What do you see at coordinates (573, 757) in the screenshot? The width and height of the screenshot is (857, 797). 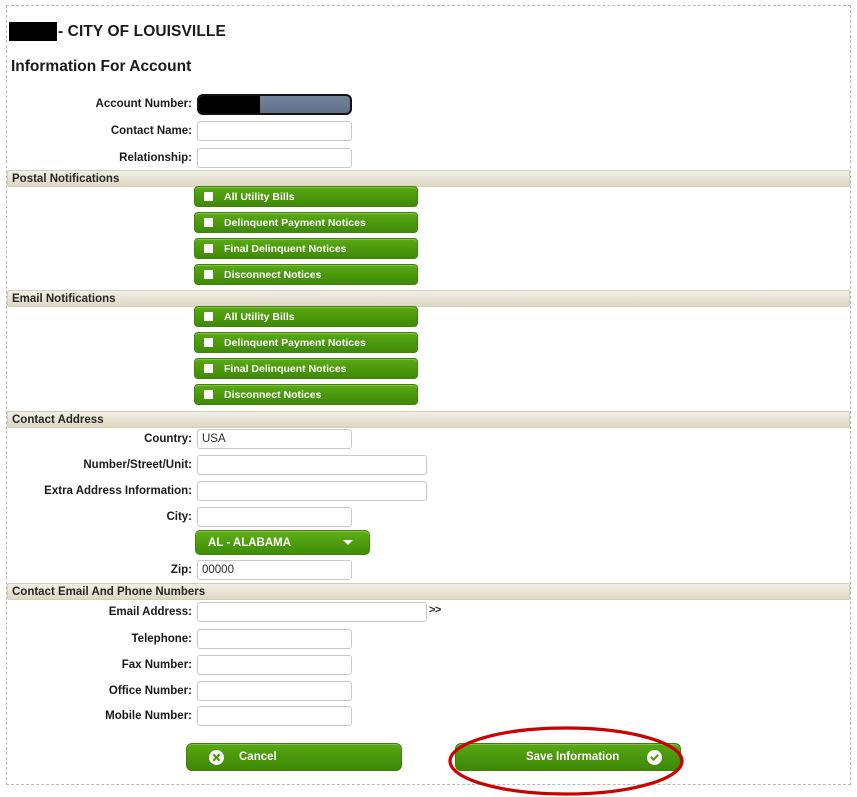 I see `save-button-label: Save Information` at bounding box center [573, 757].